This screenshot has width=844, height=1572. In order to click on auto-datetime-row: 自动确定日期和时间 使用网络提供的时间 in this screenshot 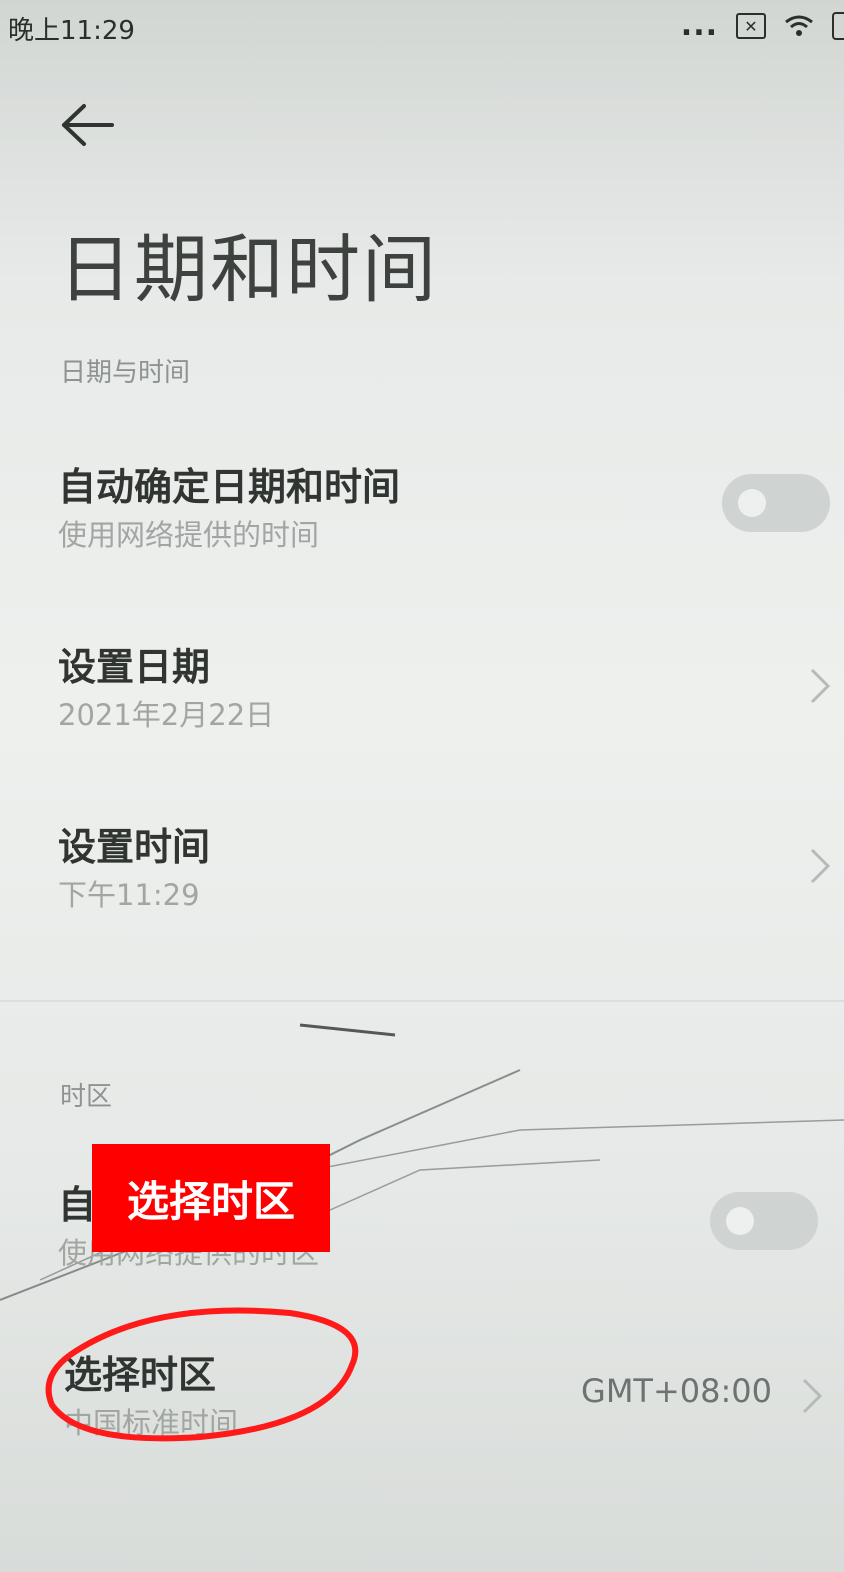, I will do `click(422, 505)`.